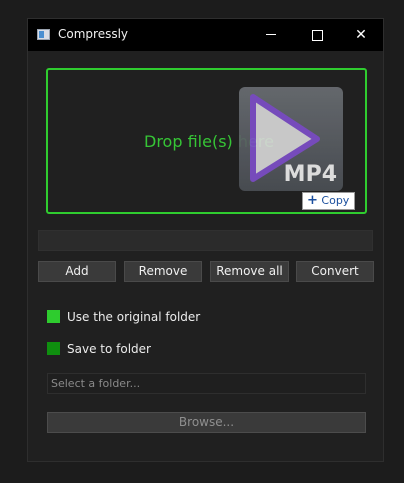 The height and width of the screenshot is (483, 404). I want to click on save-to-folder-label: Save to folder, so click(109, 349).